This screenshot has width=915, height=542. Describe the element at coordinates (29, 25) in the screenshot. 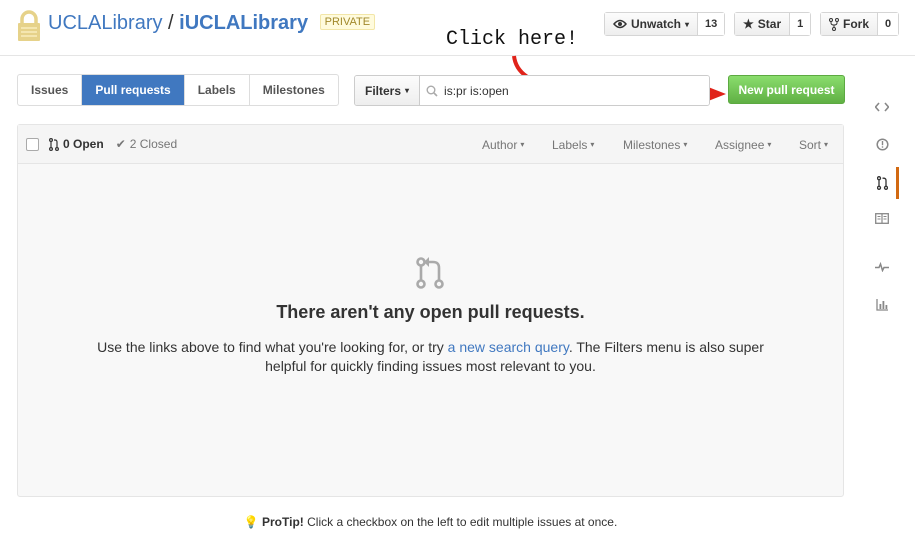

I see `lock-icon` at that location.